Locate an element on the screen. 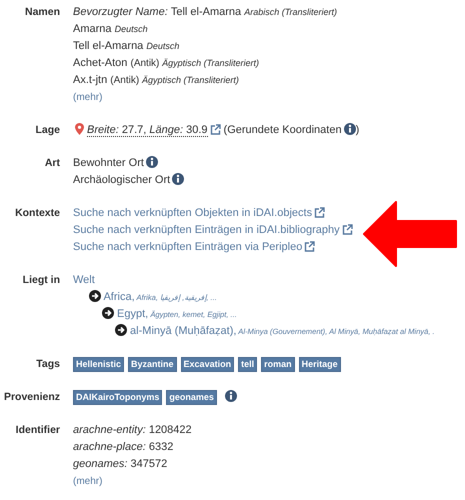 The image size is (465, 500). place-type: Bewohnter Ort is located at coordinates (108, 163).